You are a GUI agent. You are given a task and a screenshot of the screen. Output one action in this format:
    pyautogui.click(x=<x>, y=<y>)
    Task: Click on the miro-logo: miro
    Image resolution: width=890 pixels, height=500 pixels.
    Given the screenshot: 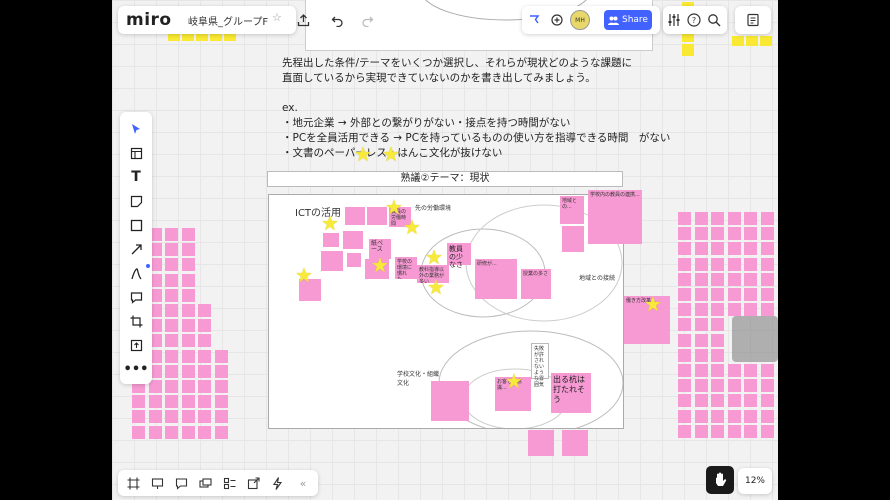 What is the action you would take?
    pyautogui.click(x=149, y=20)
    